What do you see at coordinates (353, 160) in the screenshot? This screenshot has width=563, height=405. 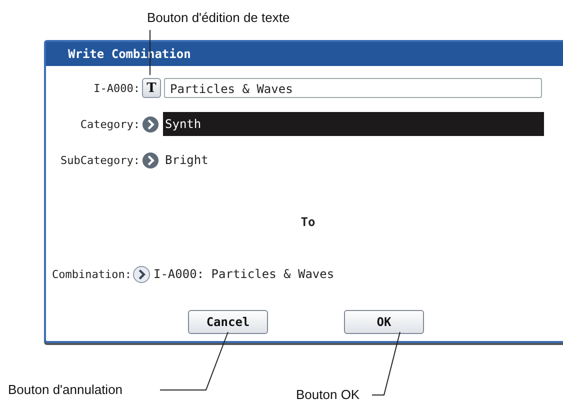 I see `field-value: Bright` at bounding box center [353, 160].